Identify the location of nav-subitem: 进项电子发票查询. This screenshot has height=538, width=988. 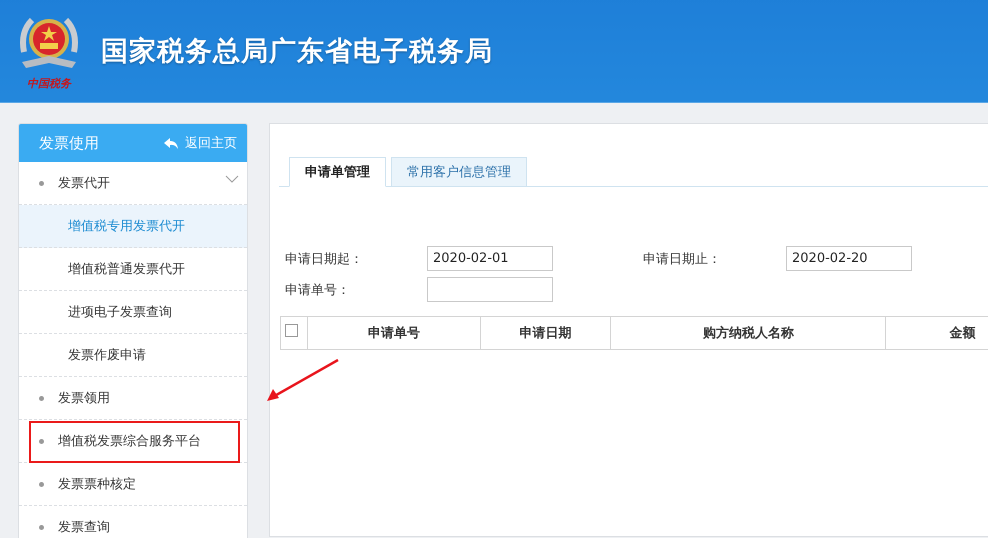
(133, 312).